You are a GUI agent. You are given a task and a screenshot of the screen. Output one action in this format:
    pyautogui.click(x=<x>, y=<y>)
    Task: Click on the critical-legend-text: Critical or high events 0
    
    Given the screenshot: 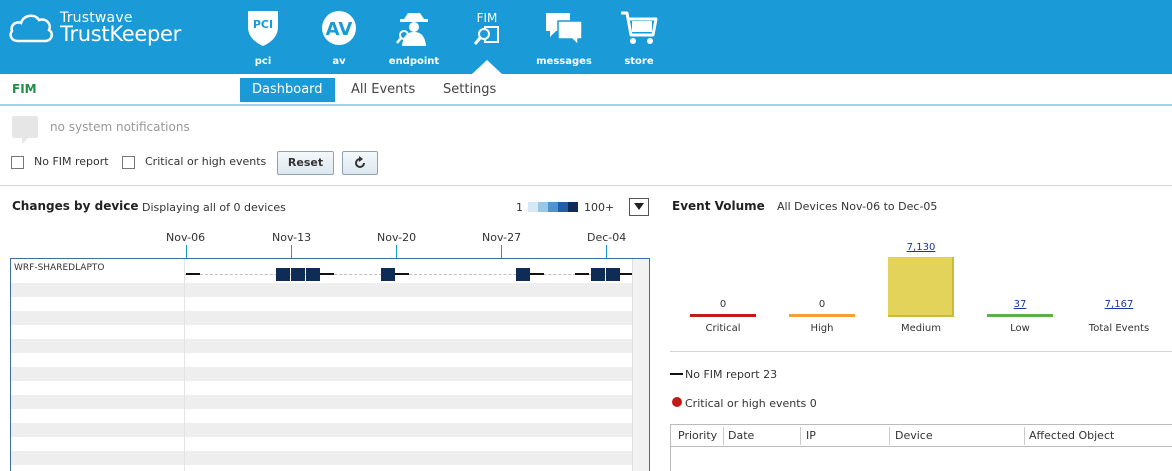 What is the action you would take?
    pyautogui.click(x=751, y=403)
    